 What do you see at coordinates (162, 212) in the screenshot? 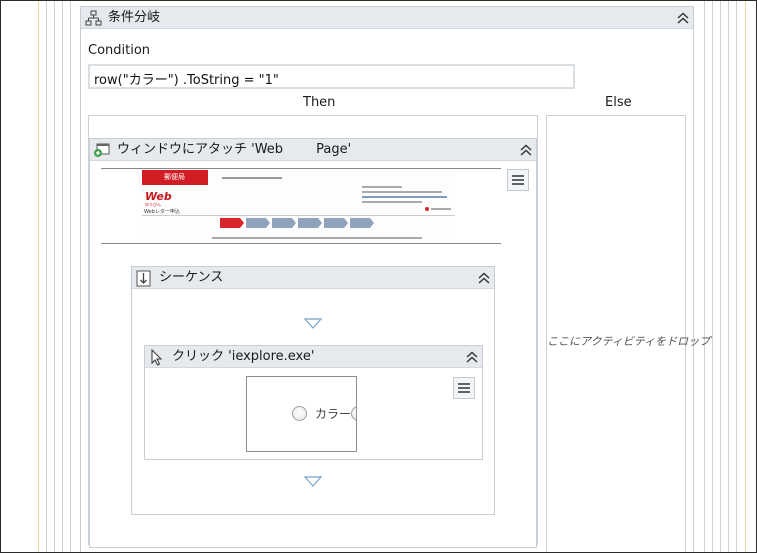
I see `service-caption: Webレター申込` at bounding box center [162, 212].